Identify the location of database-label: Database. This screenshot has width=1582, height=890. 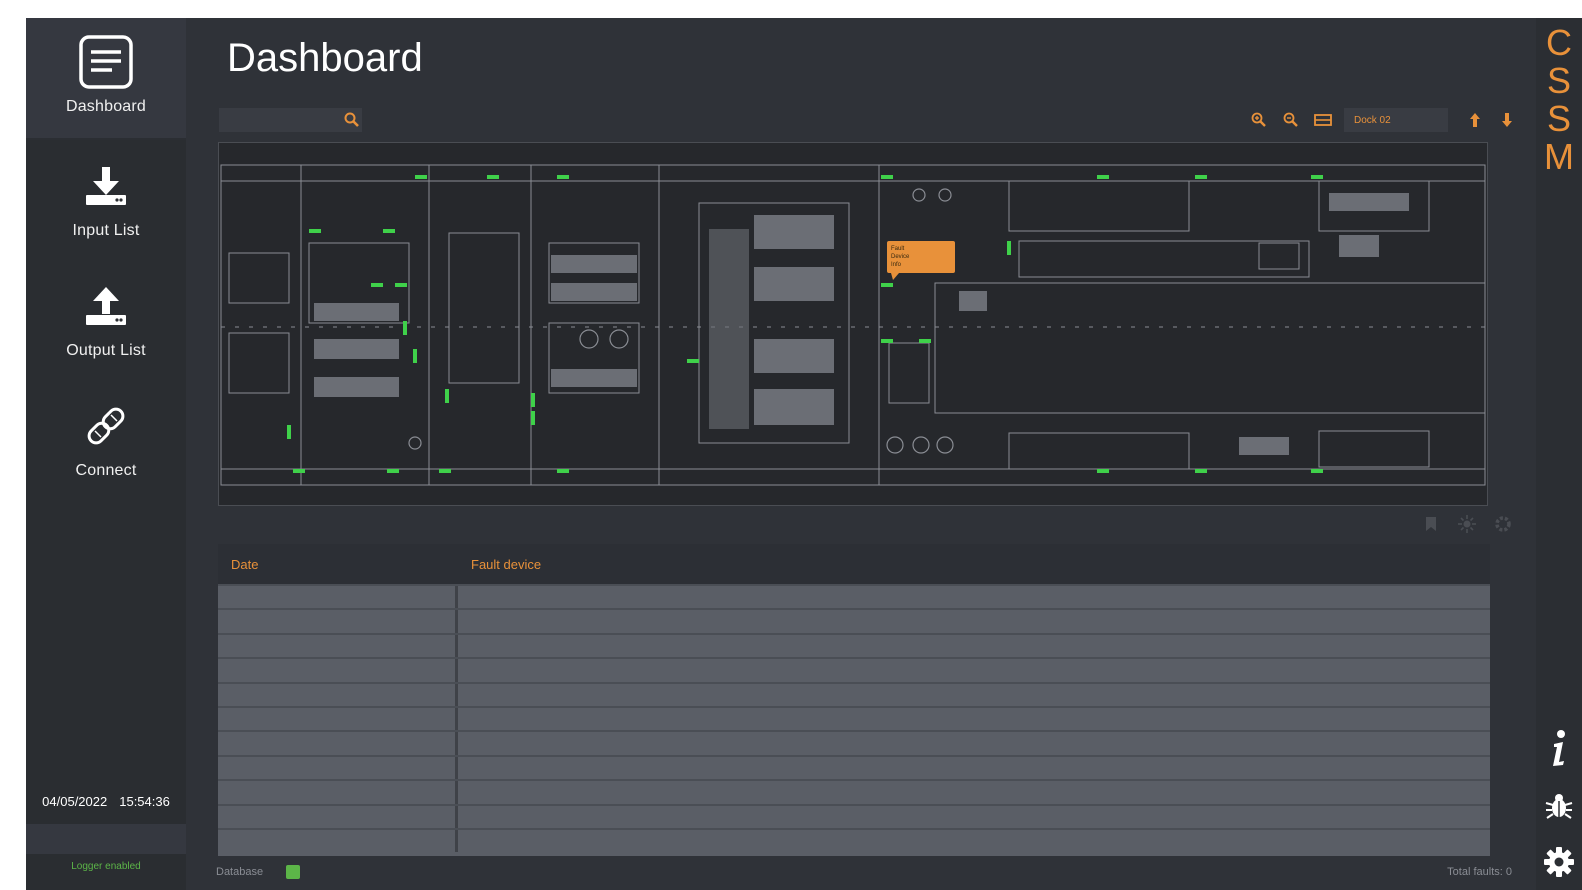
(240, 872).